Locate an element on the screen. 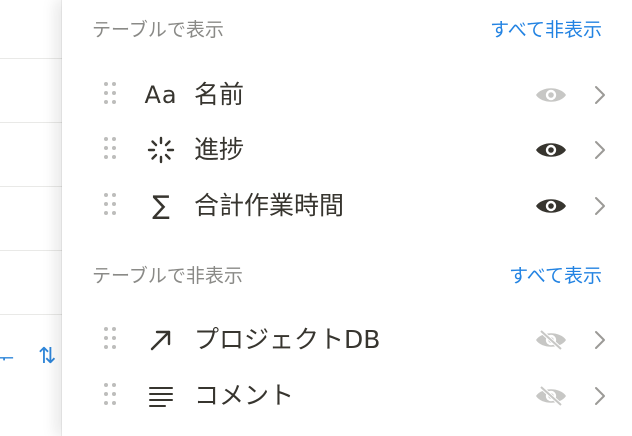  show-all-button: すべて表示 is located at coordinates (555, 276).